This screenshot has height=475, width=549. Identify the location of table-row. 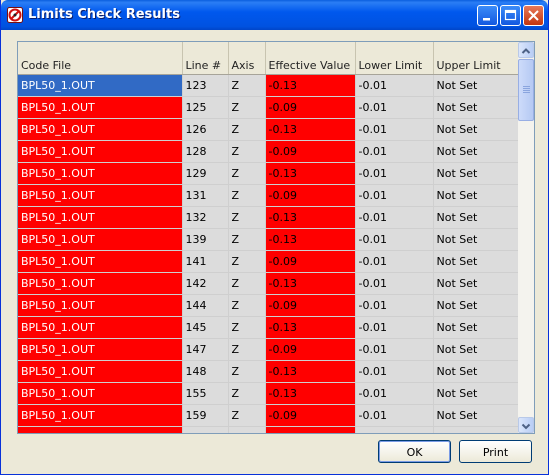
(268, 429).